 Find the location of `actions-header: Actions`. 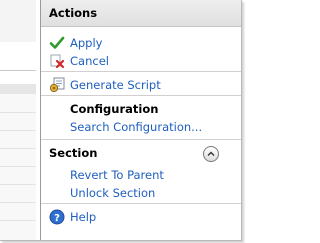

actions-header: Actions is located at coordinates (141, 13).